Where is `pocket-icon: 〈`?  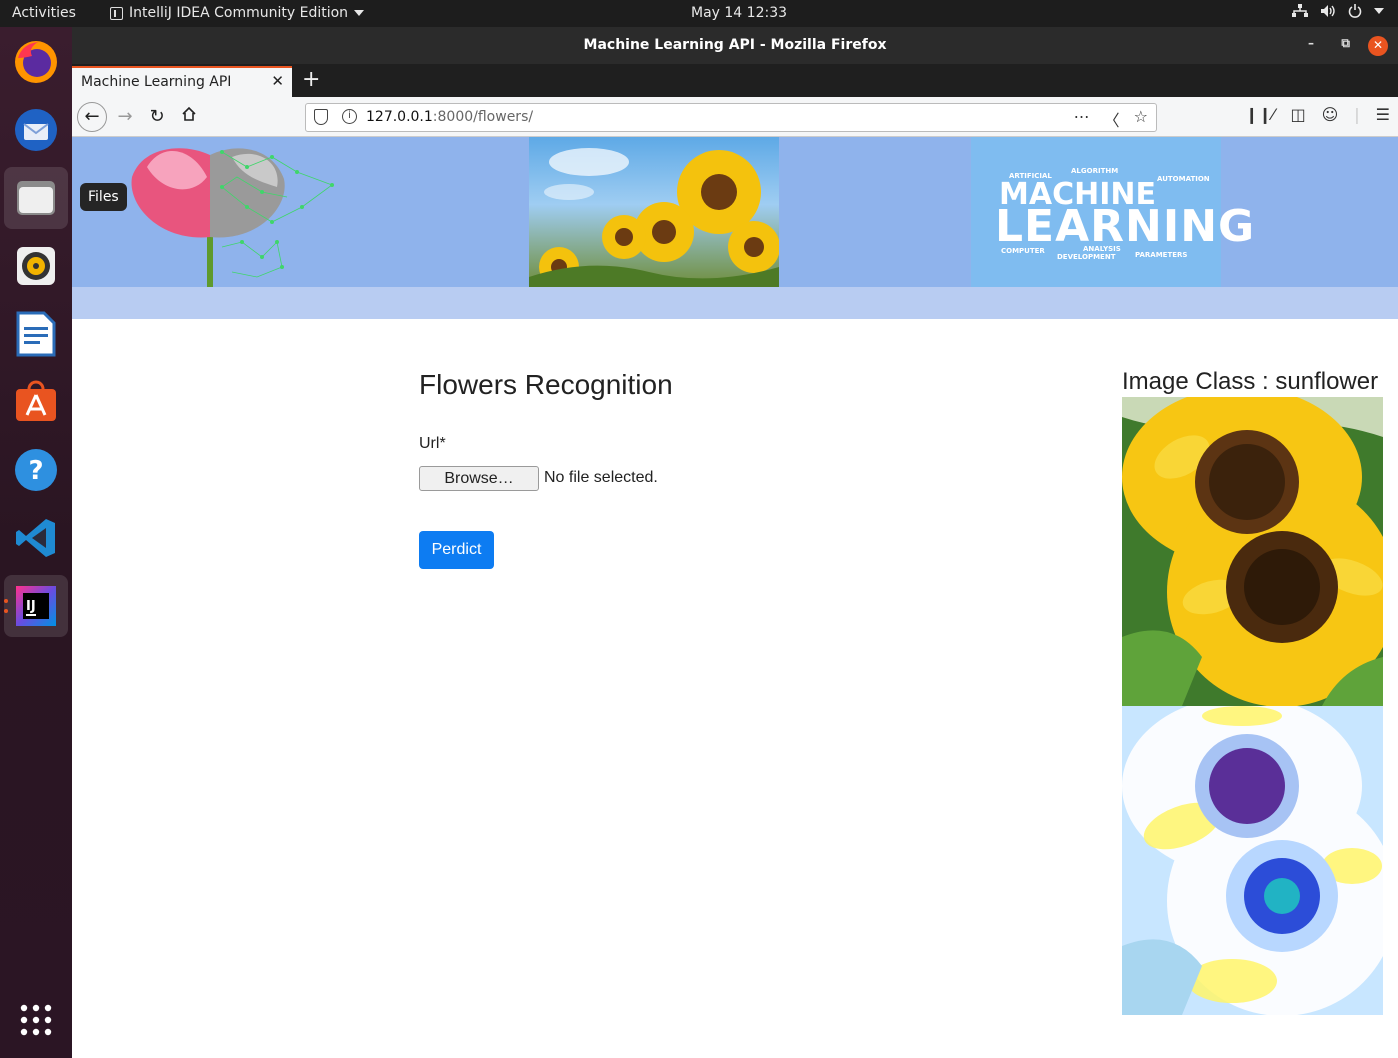 pocket-icon: 〈 is located at coordinates (1112, 119).